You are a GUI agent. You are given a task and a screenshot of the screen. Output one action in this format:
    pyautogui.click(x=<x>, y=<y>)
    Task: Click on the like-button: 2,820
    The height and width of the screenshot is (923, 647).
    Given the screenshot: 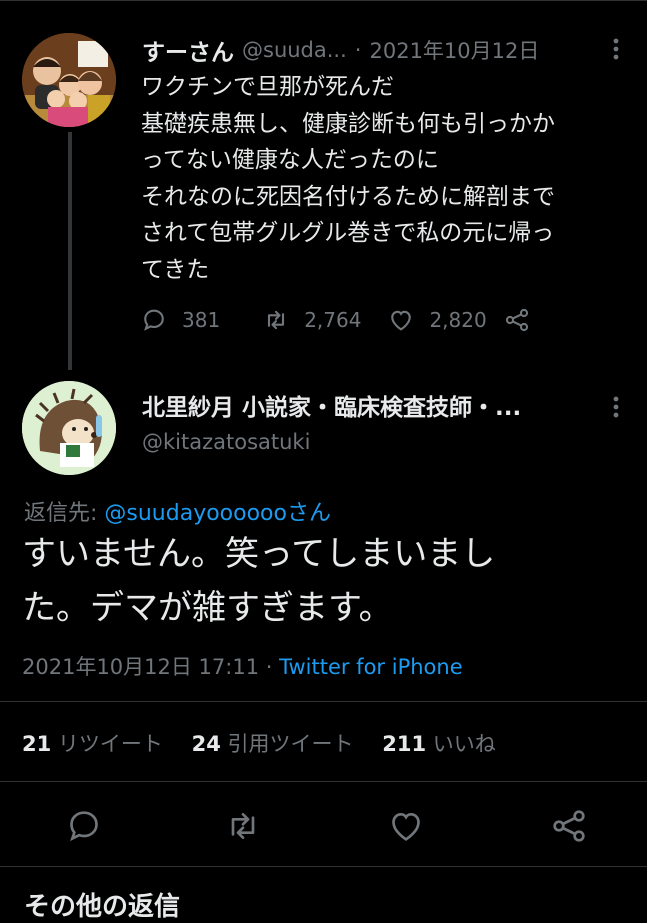 What is the action you would take?
    pyautogui.click(x=437, y=320)
    